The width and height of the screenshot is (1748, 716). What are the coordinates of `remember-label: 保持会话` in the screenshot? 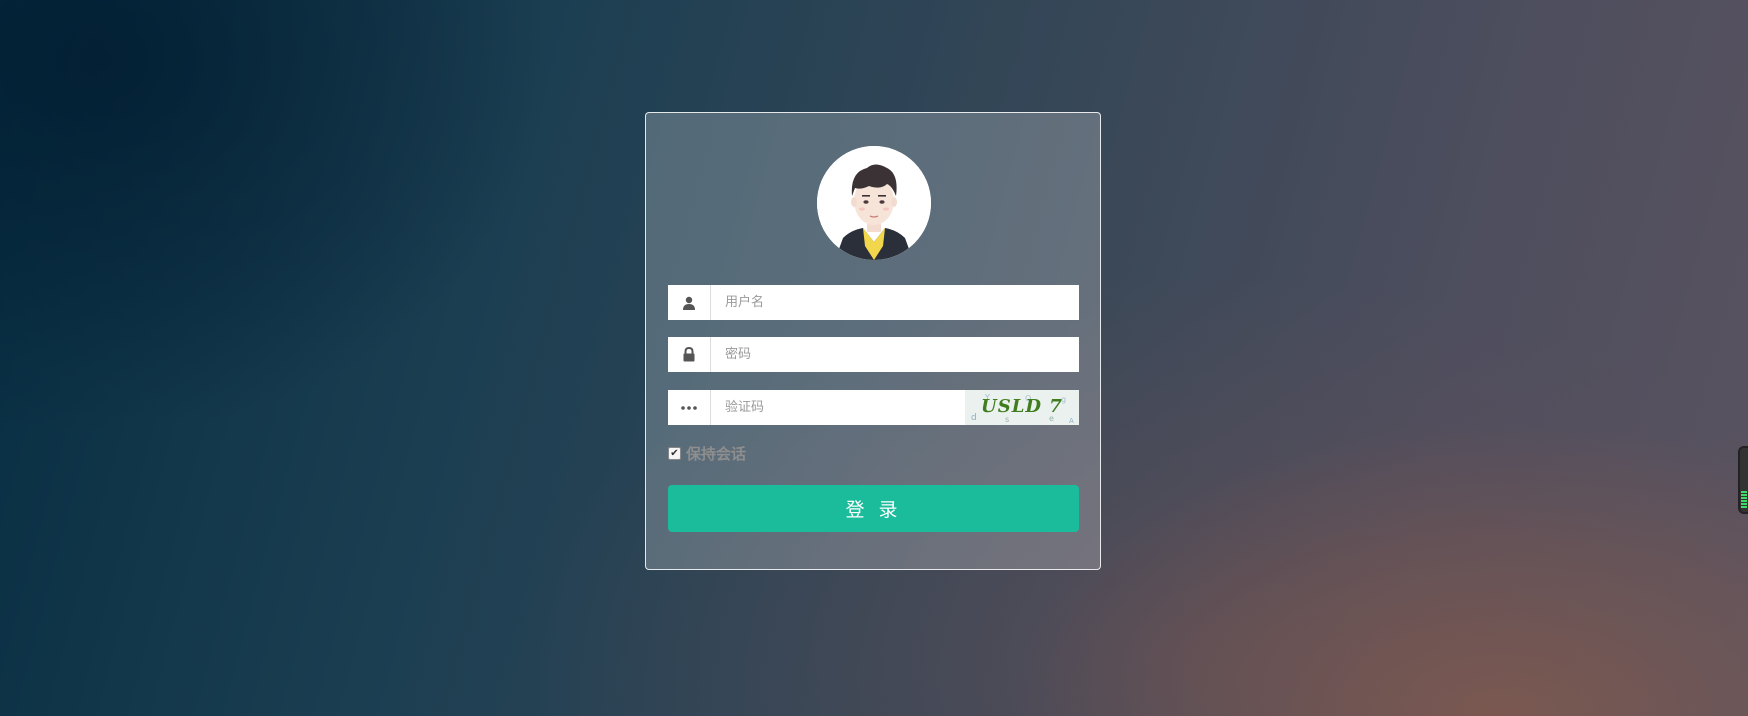 It's located at (716, 454).